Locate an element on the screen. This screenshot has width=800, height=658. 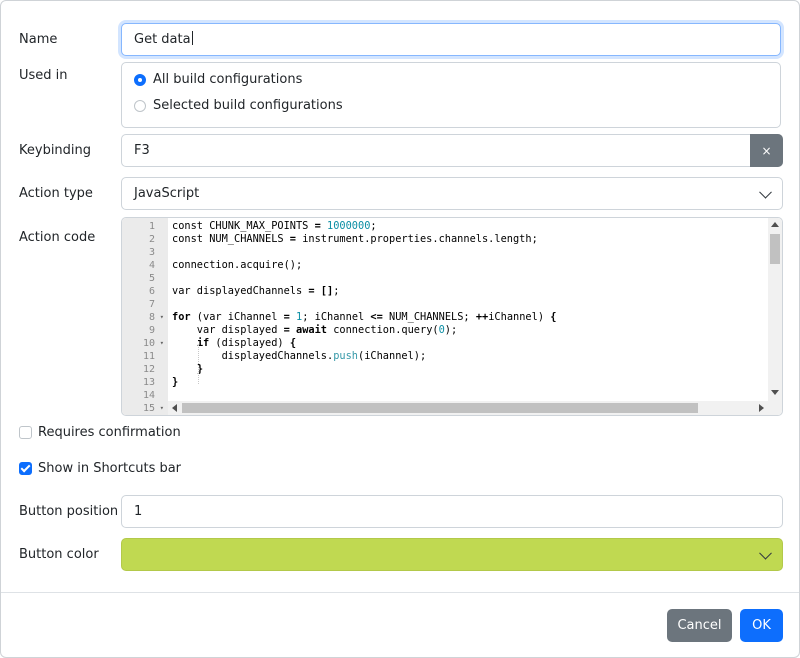
requires-confirmation-checkbox is located at coordinates (25, 432).